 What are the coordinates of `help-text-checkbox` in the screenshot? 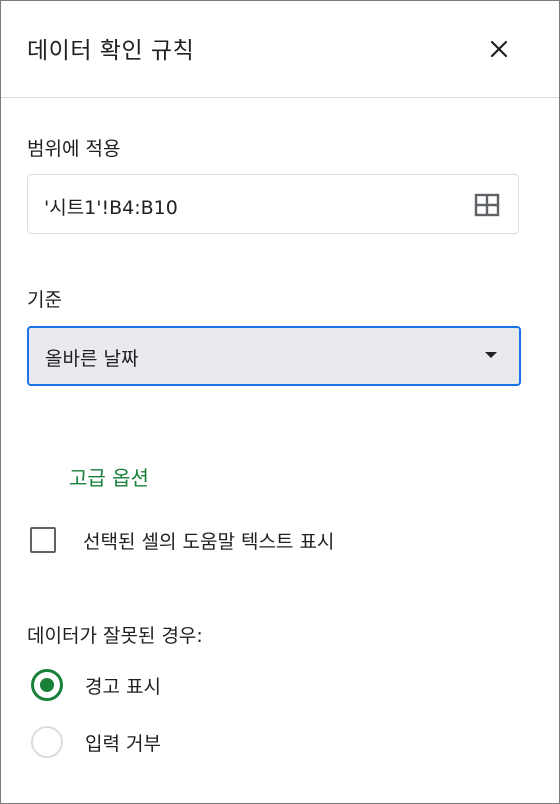 It's located at (43, 540).